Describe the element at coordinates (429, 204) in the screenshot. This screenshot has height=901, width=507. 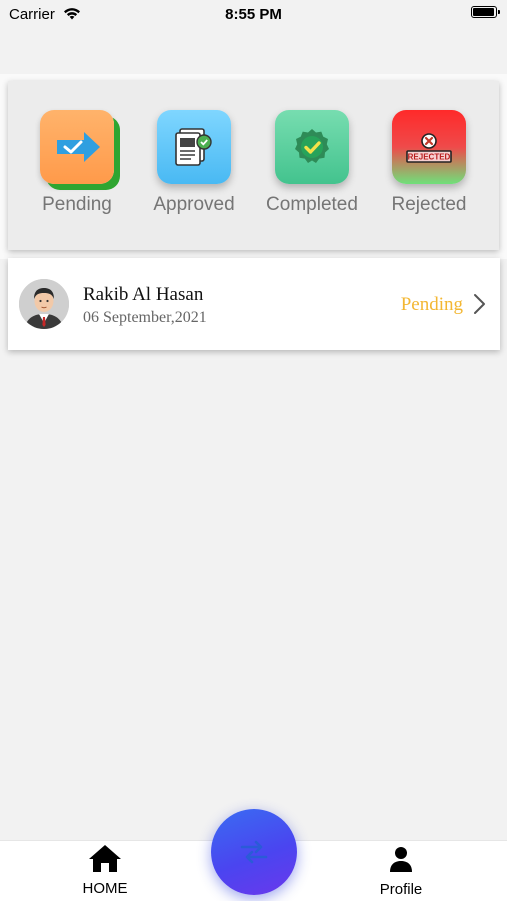
I see `category-label: Rejected` at that location.